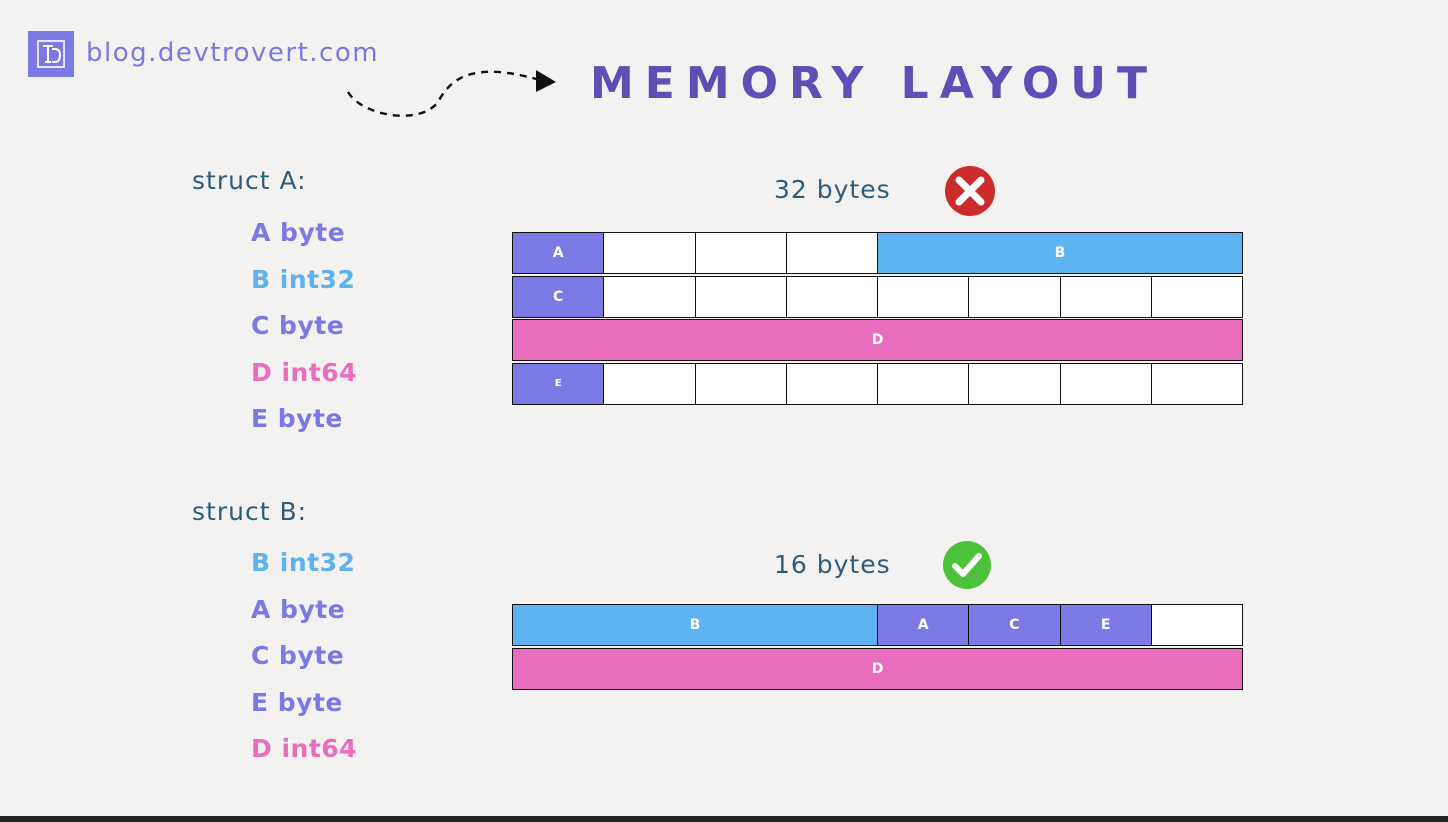 This screenshot has height=822, width=1448. What do you see at coordinates (832, 189) in the screenshot?
I see `struct-a-size: 32 bytes` at bounding box center [832, 189].